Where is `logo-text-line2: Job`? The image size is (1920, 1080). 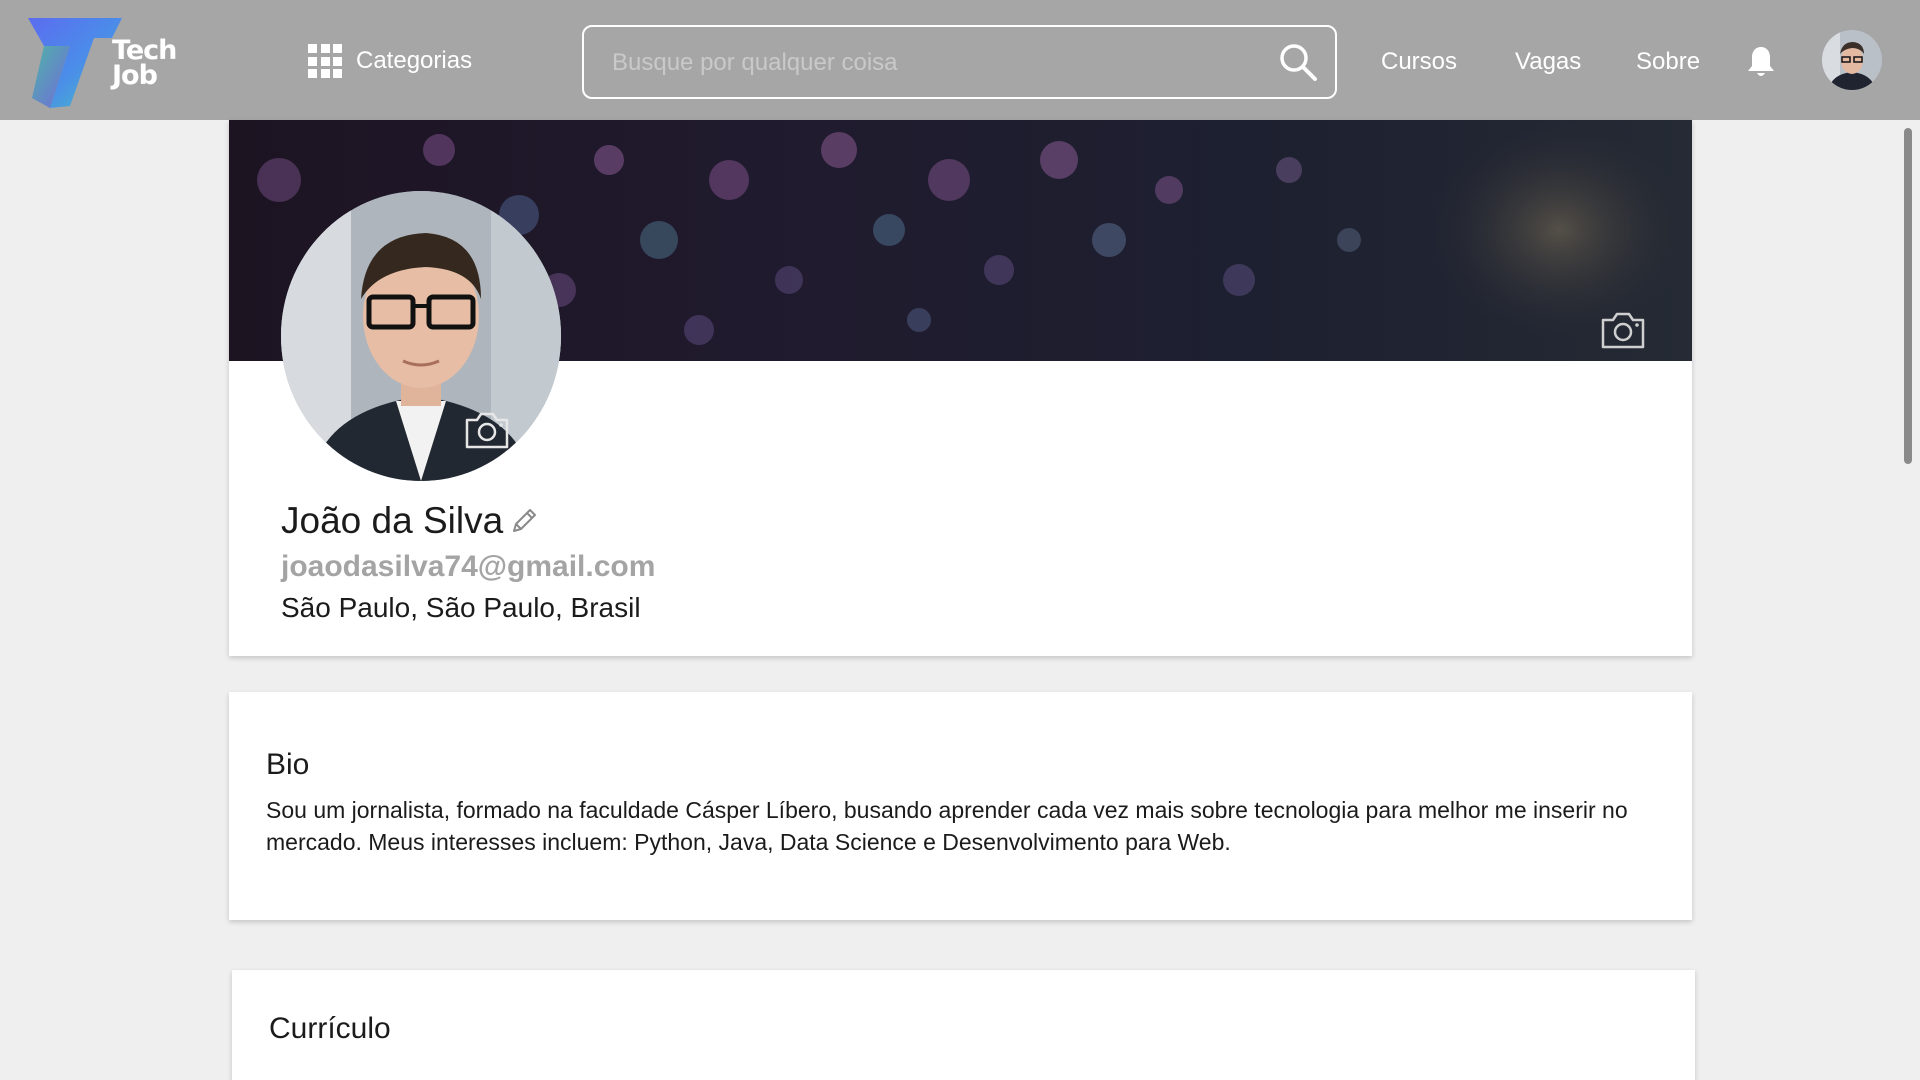 logo-text-line2: Job is located at coordinates (135, 75).